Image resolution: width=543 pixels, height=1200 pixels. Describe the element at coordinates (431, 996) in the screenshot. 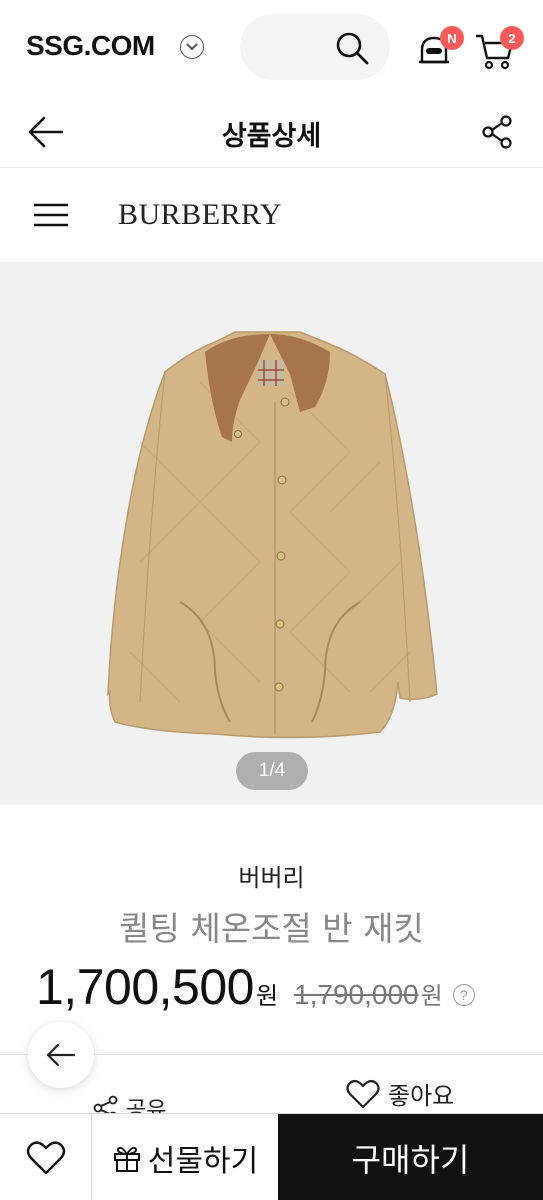

I see `original-price-unit: 원` at that location.